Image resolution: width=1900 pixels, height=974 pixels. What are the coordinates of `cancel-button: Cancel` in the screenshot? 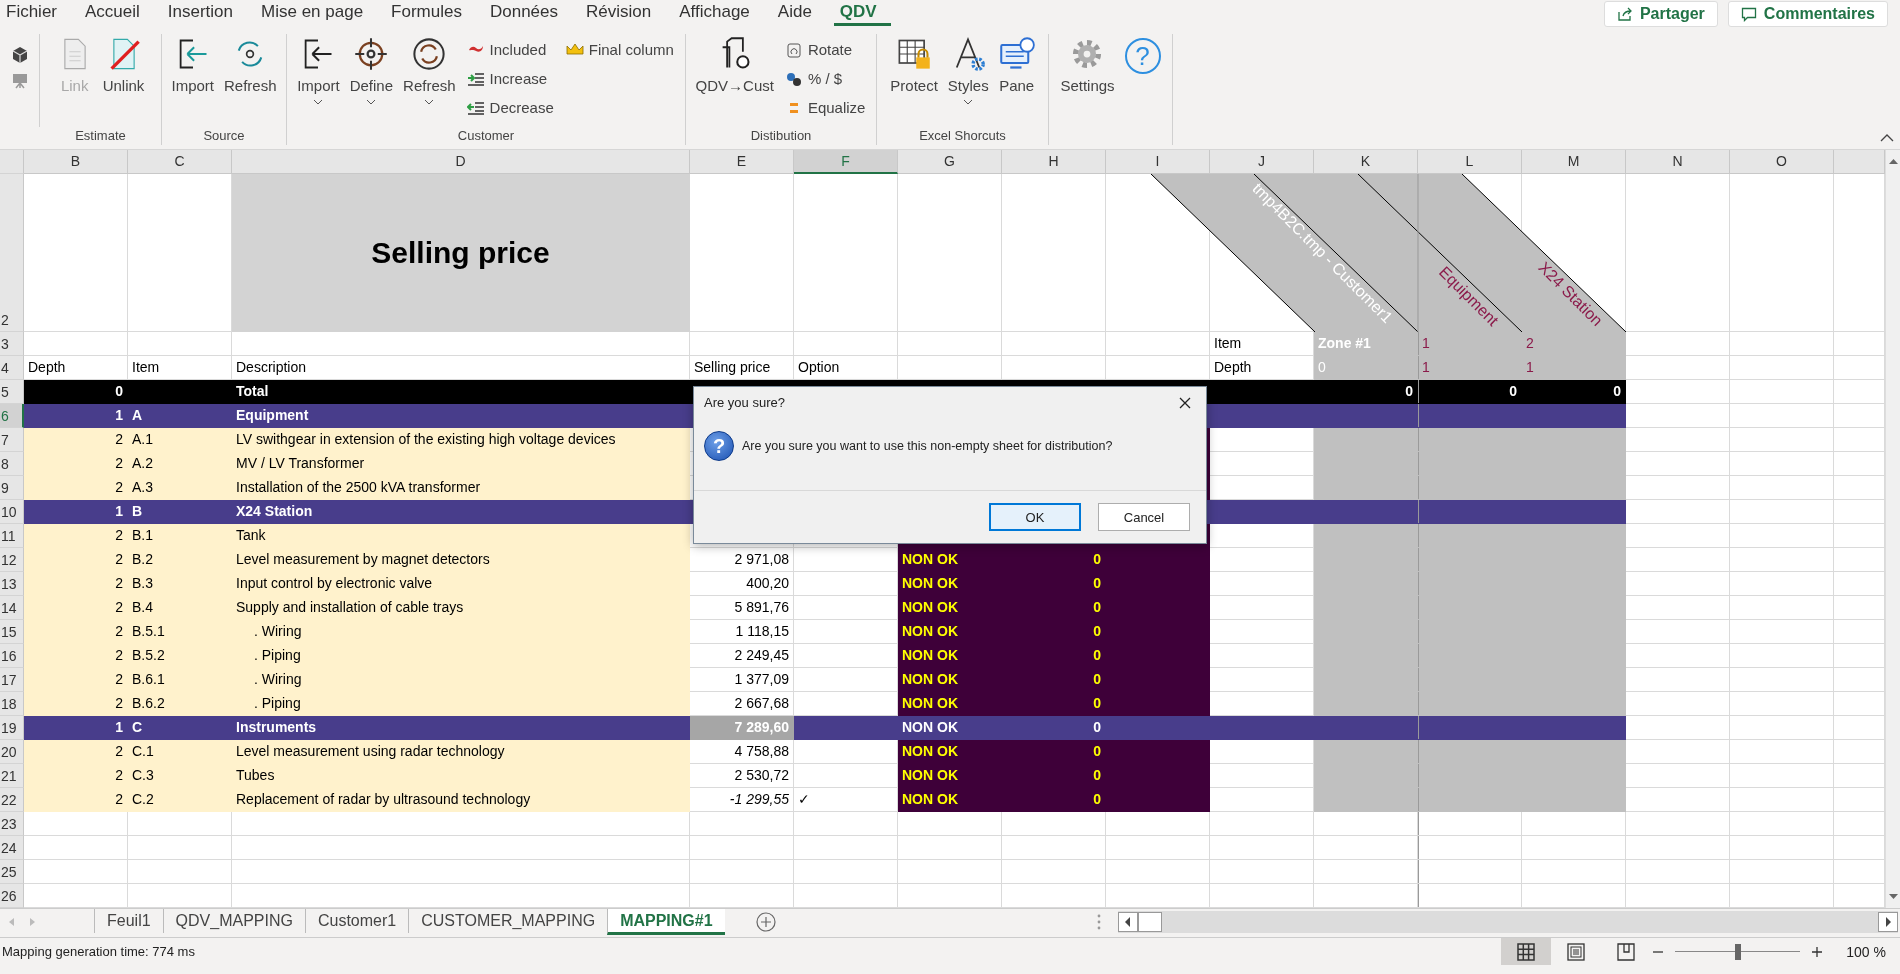 It's located at (1144, 517).